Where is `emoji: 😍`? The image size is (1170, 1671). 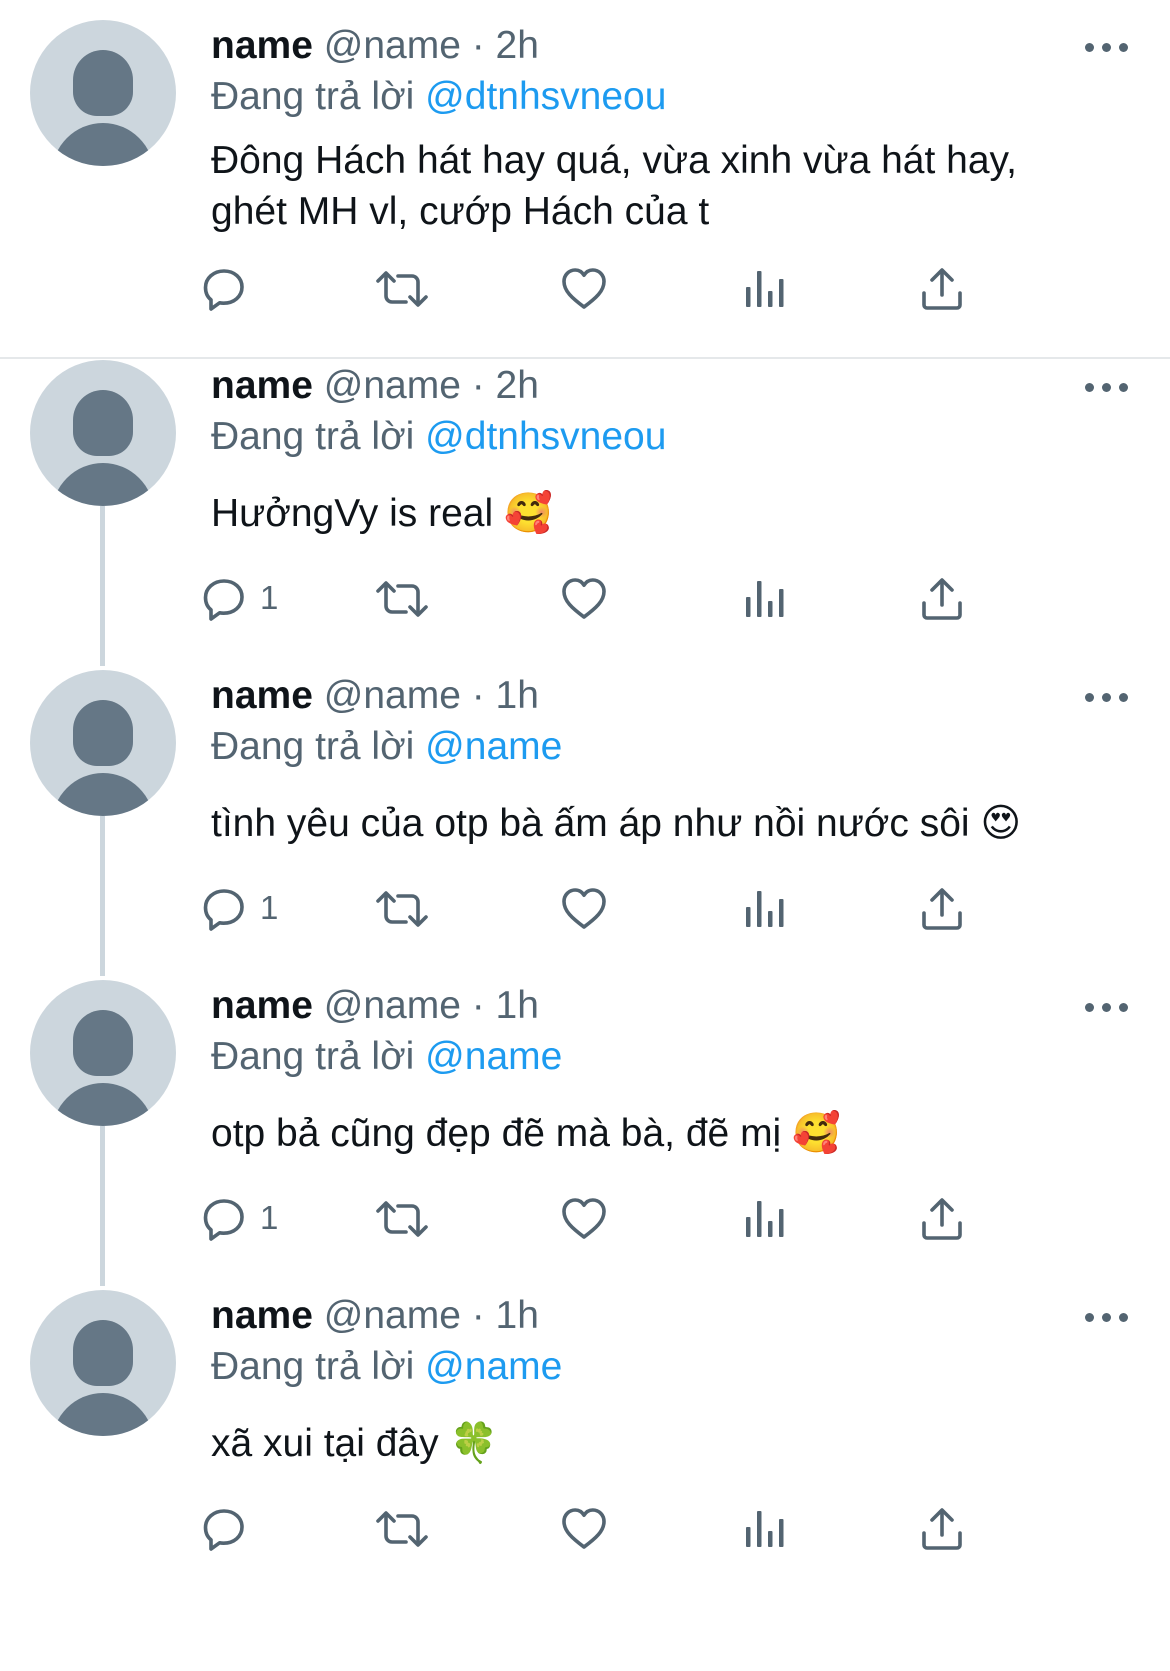 emoji: 😍 is located at coordinates (1001, 823).